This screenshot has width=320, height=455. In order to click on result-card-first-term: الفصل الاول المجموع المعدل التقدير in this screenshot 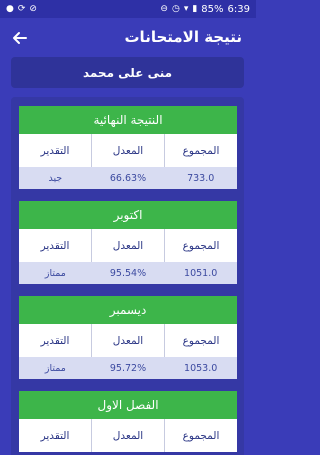, I will do `click(128, 421)`.